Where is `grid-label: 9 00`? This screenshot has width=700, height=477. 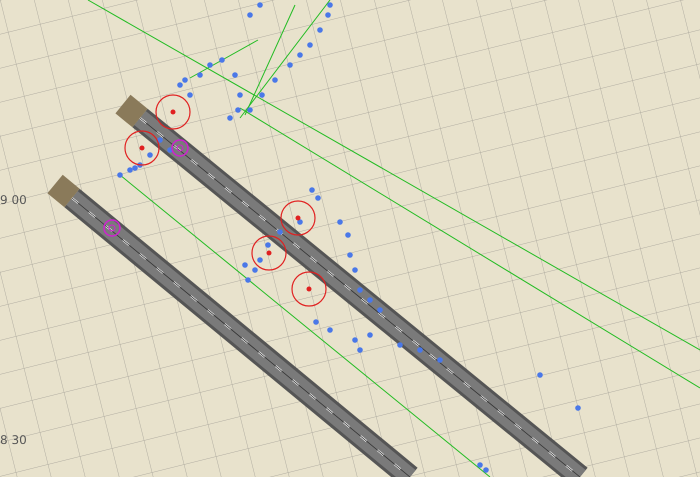
grid-label: 9 00 is located at coordinates (13, 200).